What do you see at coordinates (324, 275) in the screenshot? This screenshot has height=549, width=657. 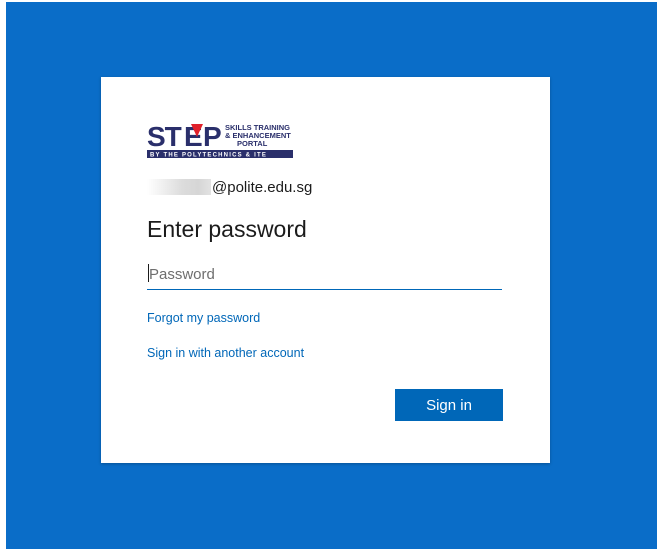 I see `password-input` at bounding box center [324, 275].